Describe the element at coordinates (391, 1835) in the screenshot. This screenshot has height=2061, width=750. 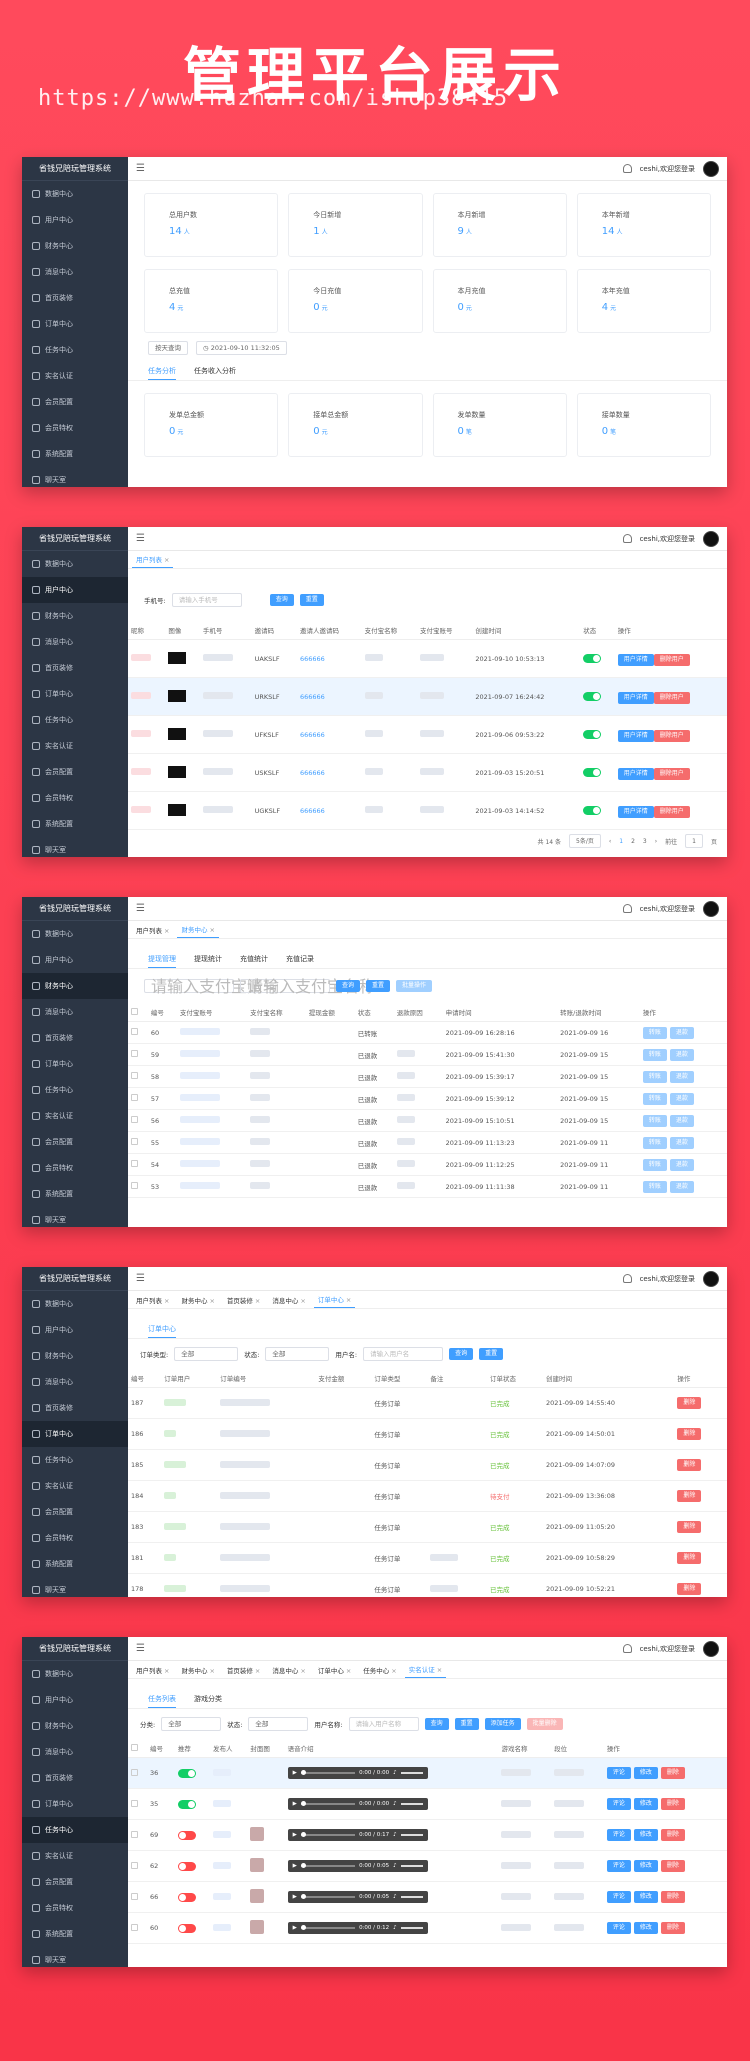
I see `audio-player: ▶ 0:00 / 0:17 ♪` at that location.